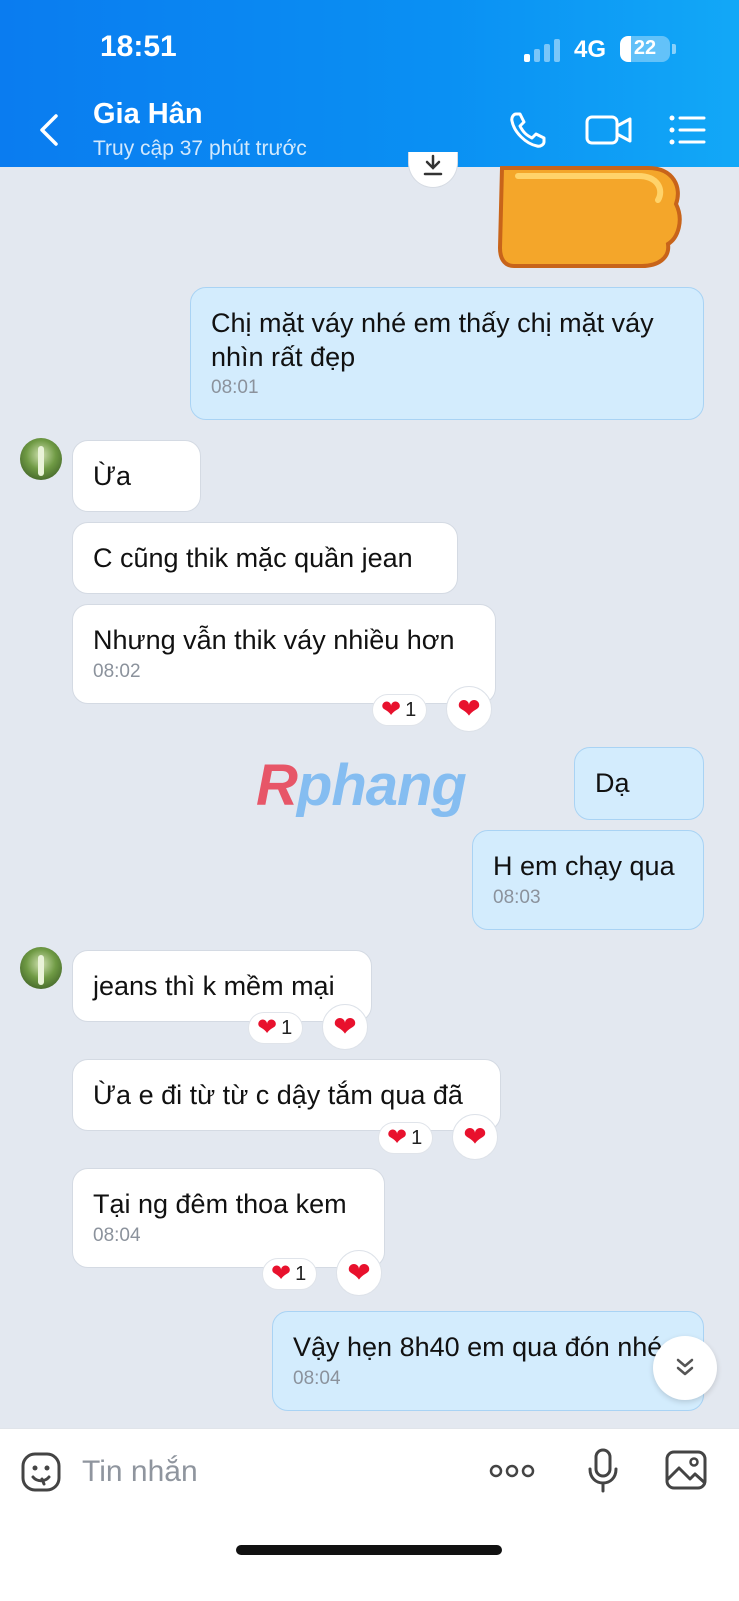 The height and width of the screenshot is (1601, 739). What do you see at coordinates (235, 387) in the screenshot?
I see `message-time: 08:01` at bounding box center [235, 387].